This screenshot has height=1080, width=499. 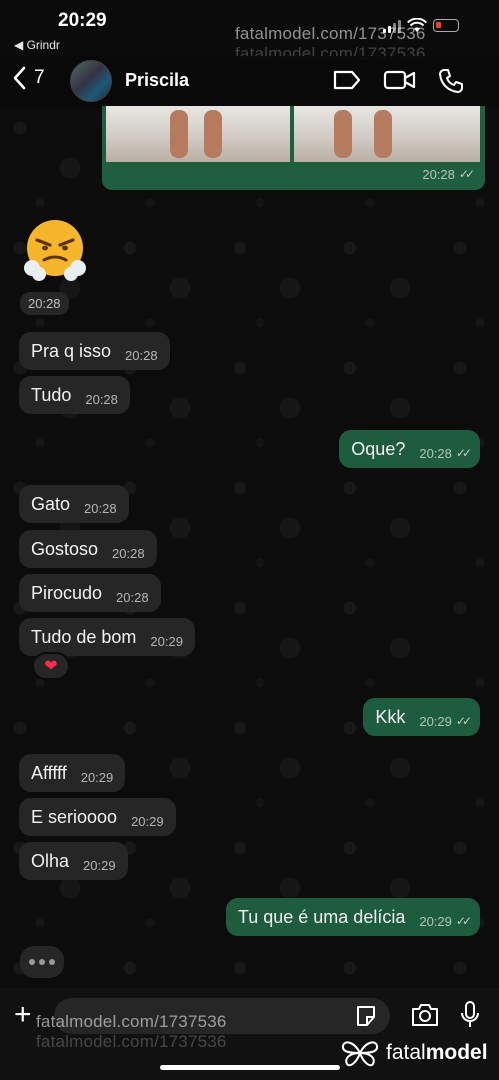 I want to click on emoji-message, so click(x=55, y=251).